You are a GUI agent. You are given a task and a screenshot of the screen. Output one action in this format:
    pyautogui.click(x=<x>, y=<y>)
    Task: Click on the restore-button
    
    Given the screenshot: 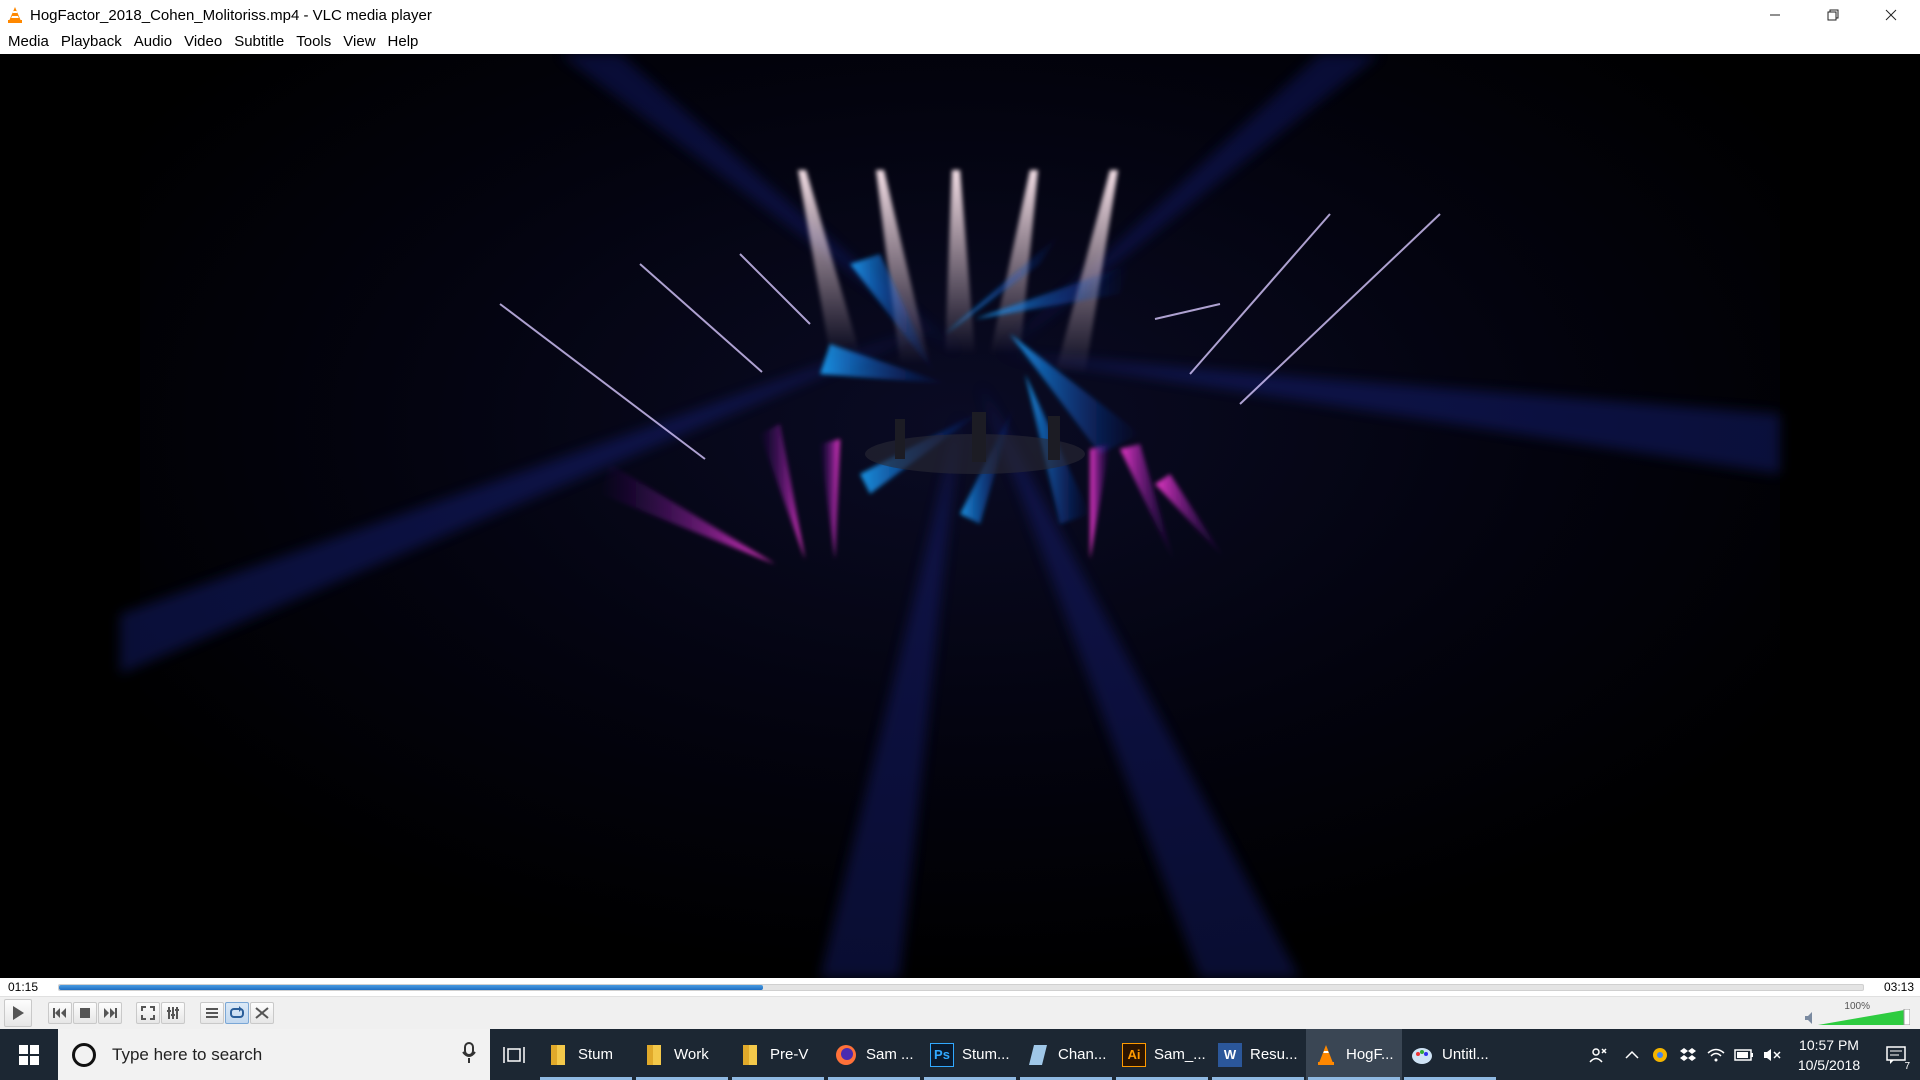 What is the action you would take?
    pyautogui.click(x=1833, y=15)
    